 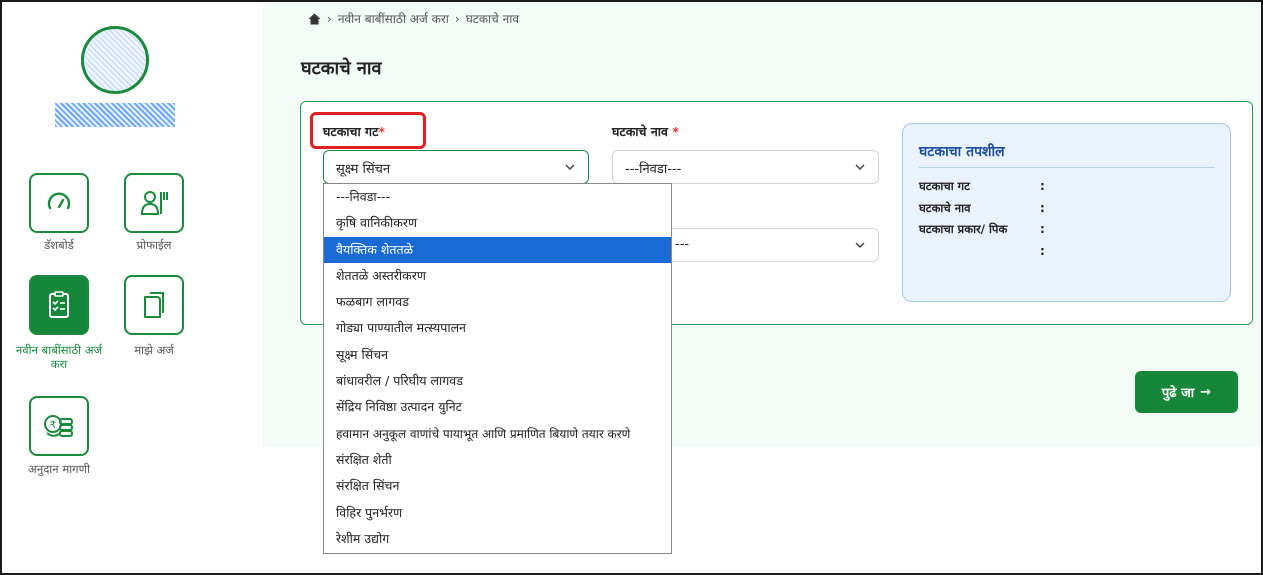 I want to click on dashboard-gauge-icon, so click(x=59, y=201).